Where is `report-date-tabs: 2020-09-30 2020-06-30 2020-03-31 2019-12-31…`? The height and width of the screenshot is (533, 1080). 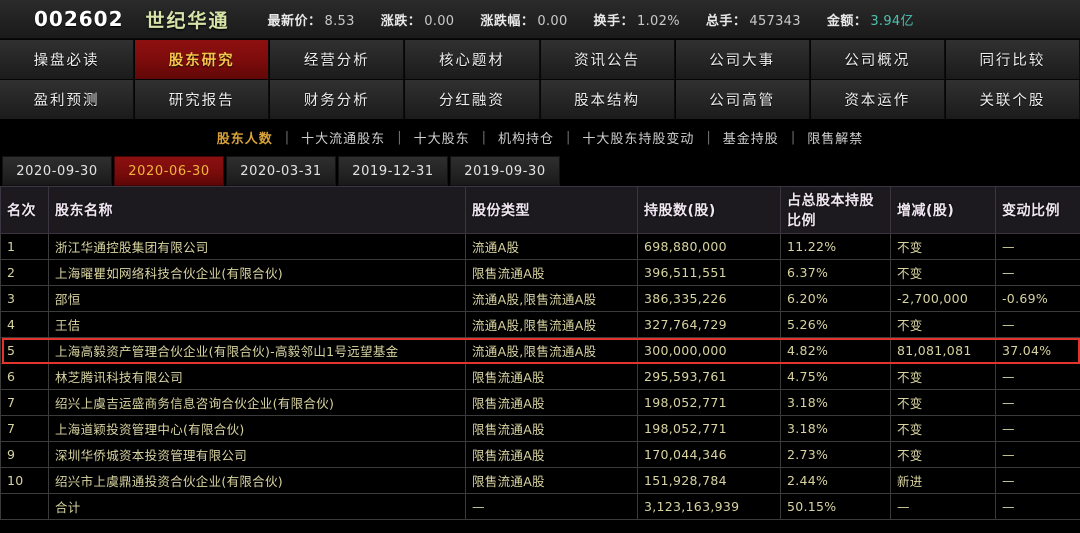 report-date-tabs: 2020-09-30 2020-06-30 2020-03-31 2019-12-31… is located at coordinates (540, 171).